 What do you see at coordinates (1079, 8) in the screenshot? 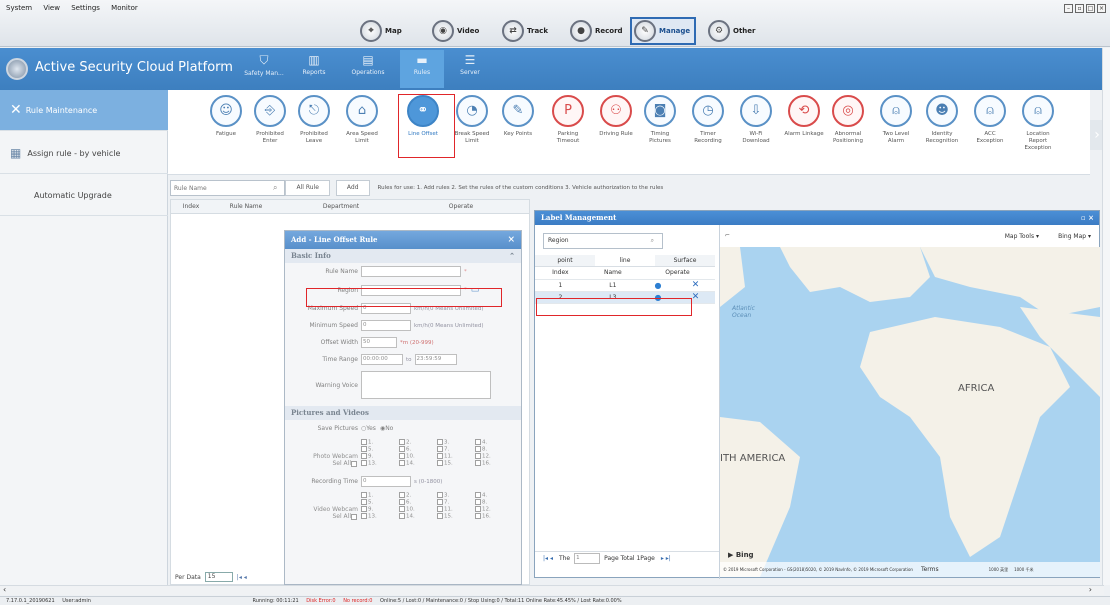
I see `restore-icon: ▫` at bounding box center [1079, 8].